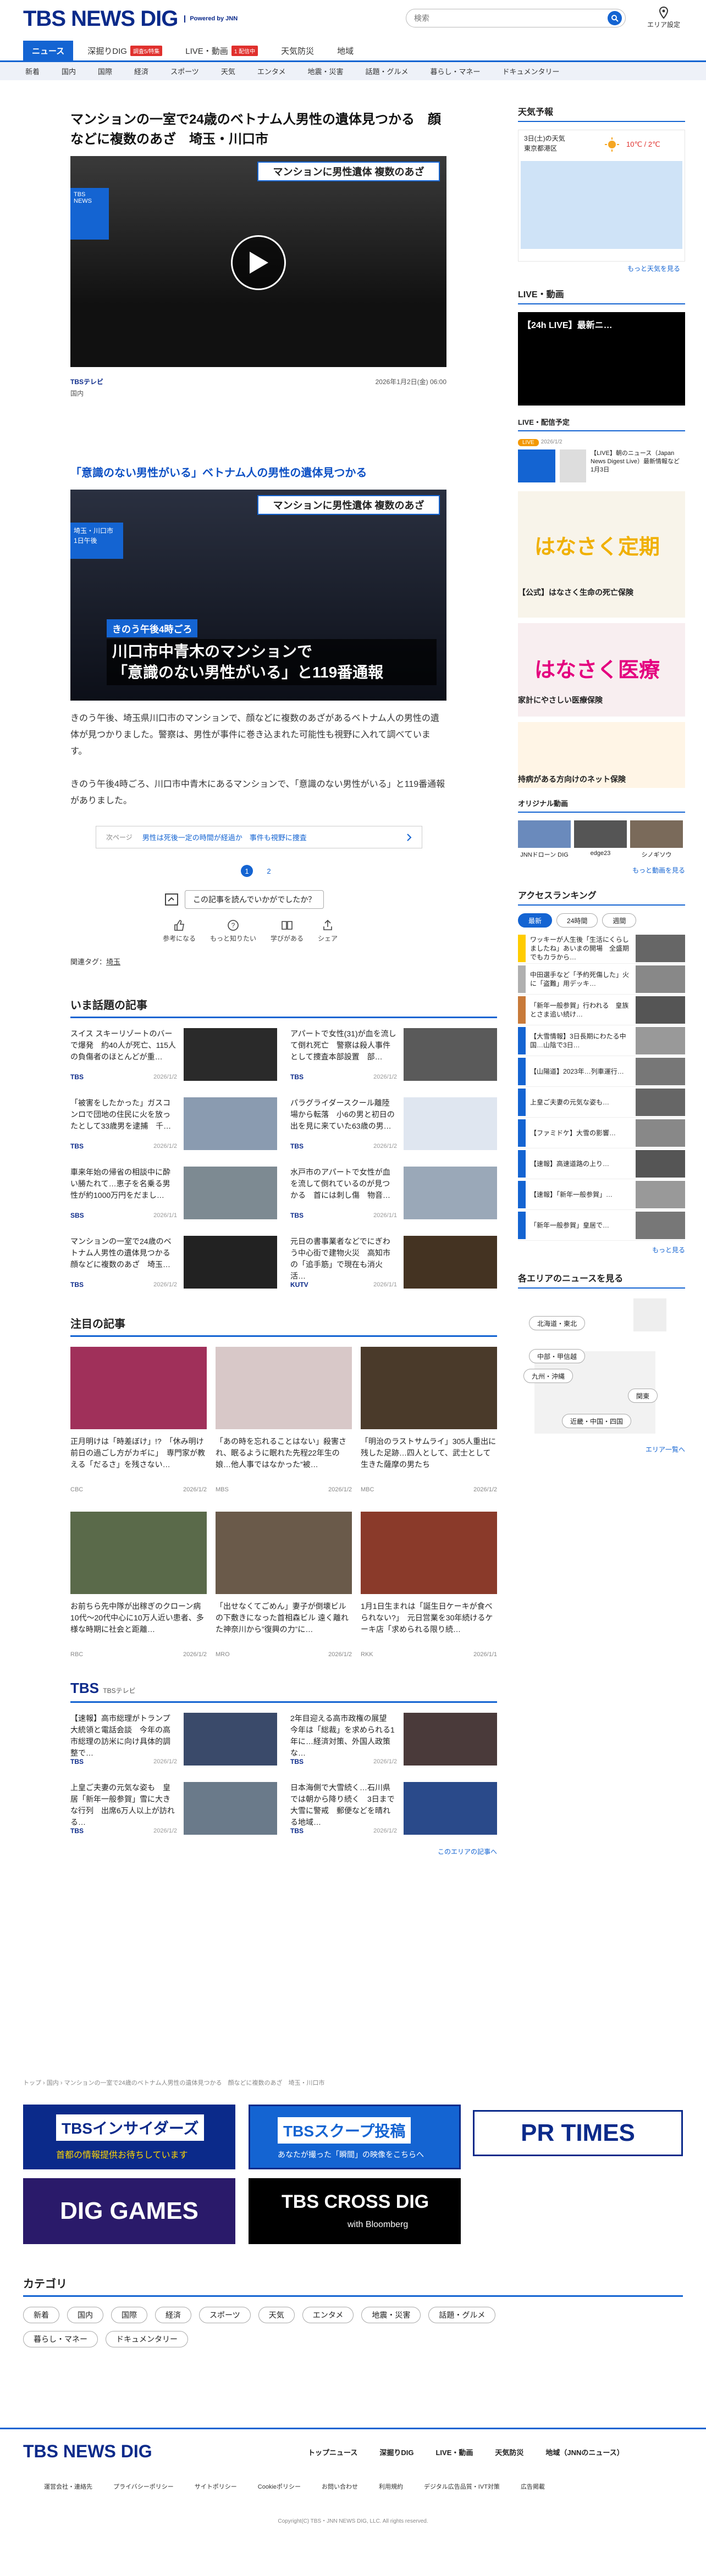 The width and height of the screenshot is (706, 2576). Describe the element at coordinates (615, 18) in the screenshot. I see `search-button` at that location.